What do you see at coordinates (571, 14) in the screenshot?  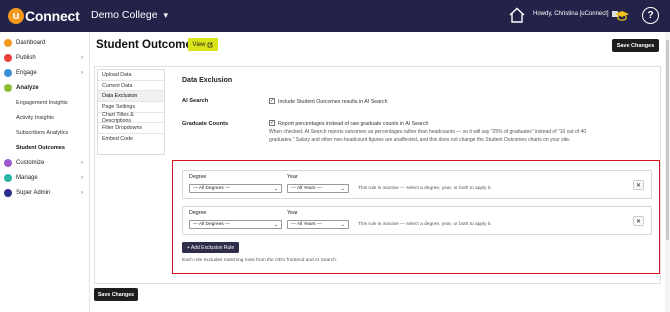 I see `user-greeting: Howdy, Christina [uConnect]` at bounding box center [571, 14].